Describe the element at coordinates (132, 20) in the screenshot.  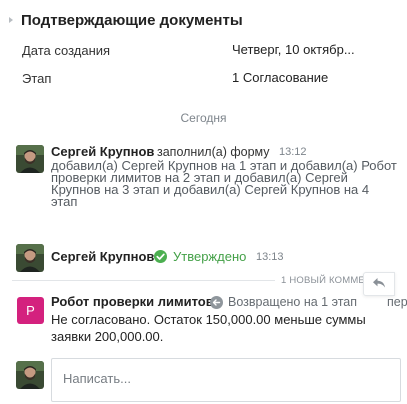
I see `section-title: Подтверждающие документы` at that location.